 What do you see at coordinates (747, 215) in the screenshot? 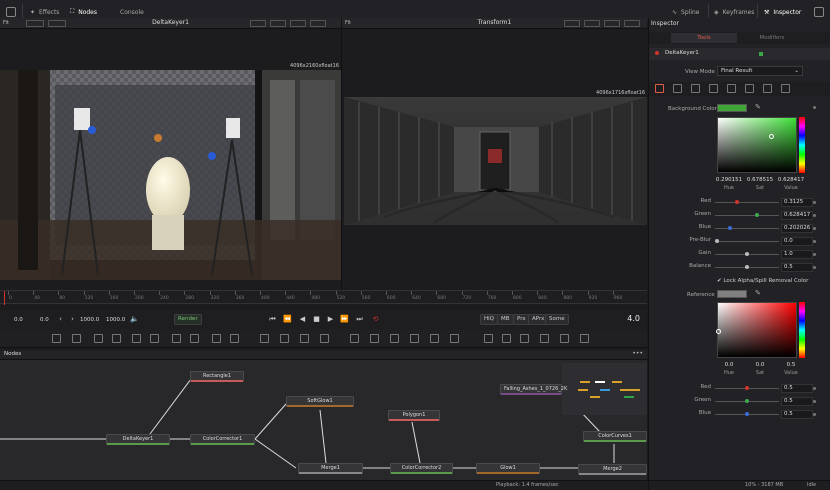
I see `green-slider` at bounding box center [747, 215].